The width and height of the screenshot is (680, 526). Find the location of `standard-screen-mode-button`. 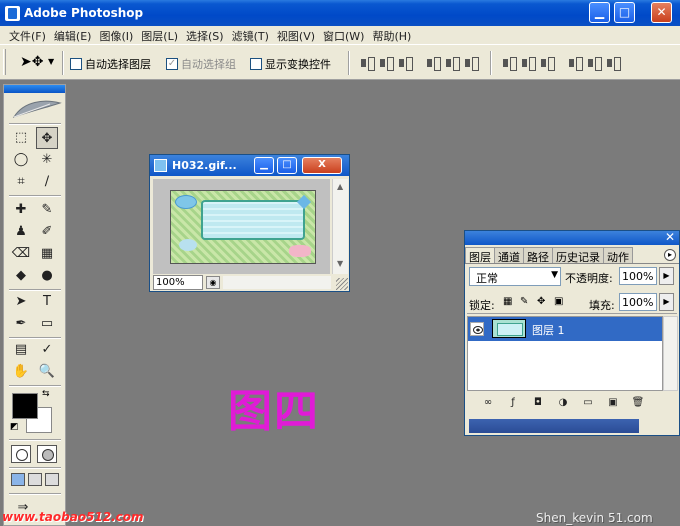

standard-screen-mode-button is located at coordinates (18, 479).